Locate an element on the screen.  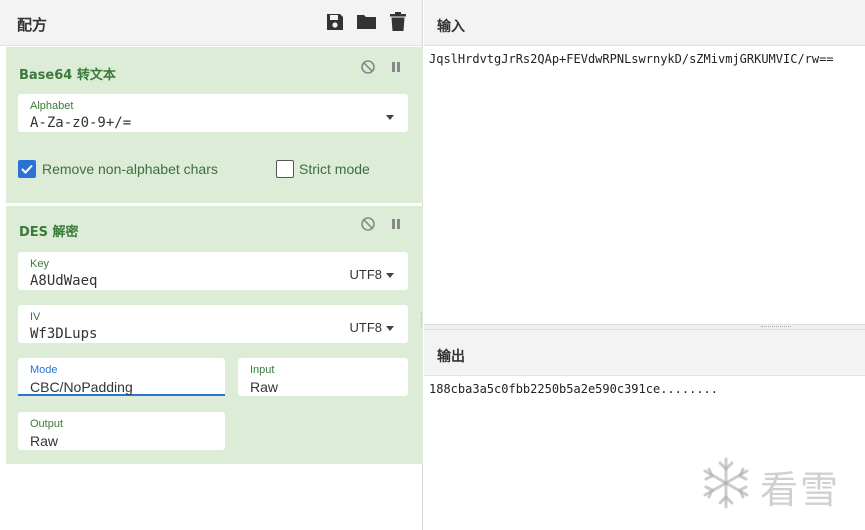
key-encoding-dropdown: UTF8 is located at coordinates (371, 274).